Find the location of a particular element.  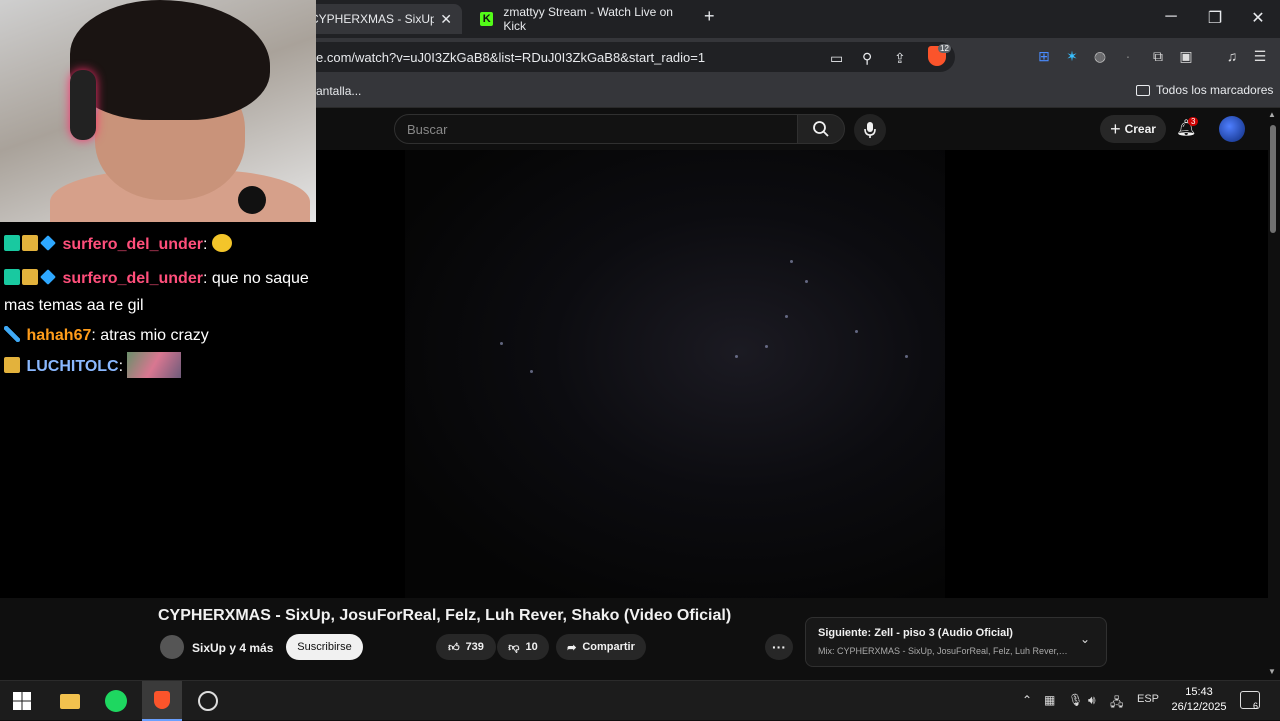

share-button: ➦ Compartir is located at coordinates (601, 647).